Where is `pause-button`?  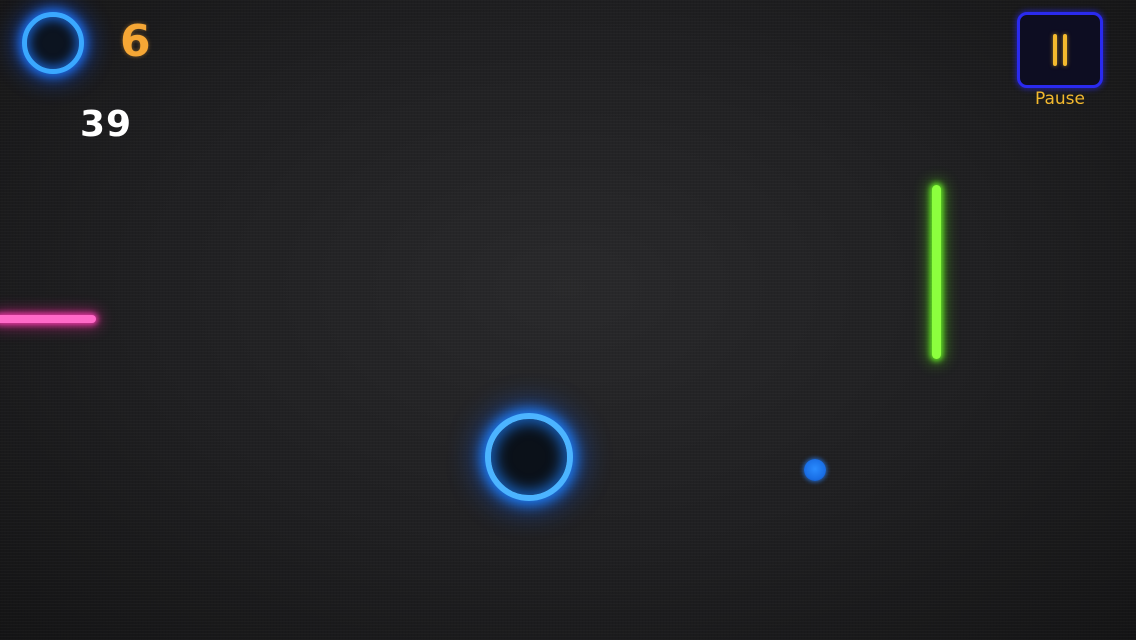 pause-button is located at coordinates (1060, 50).